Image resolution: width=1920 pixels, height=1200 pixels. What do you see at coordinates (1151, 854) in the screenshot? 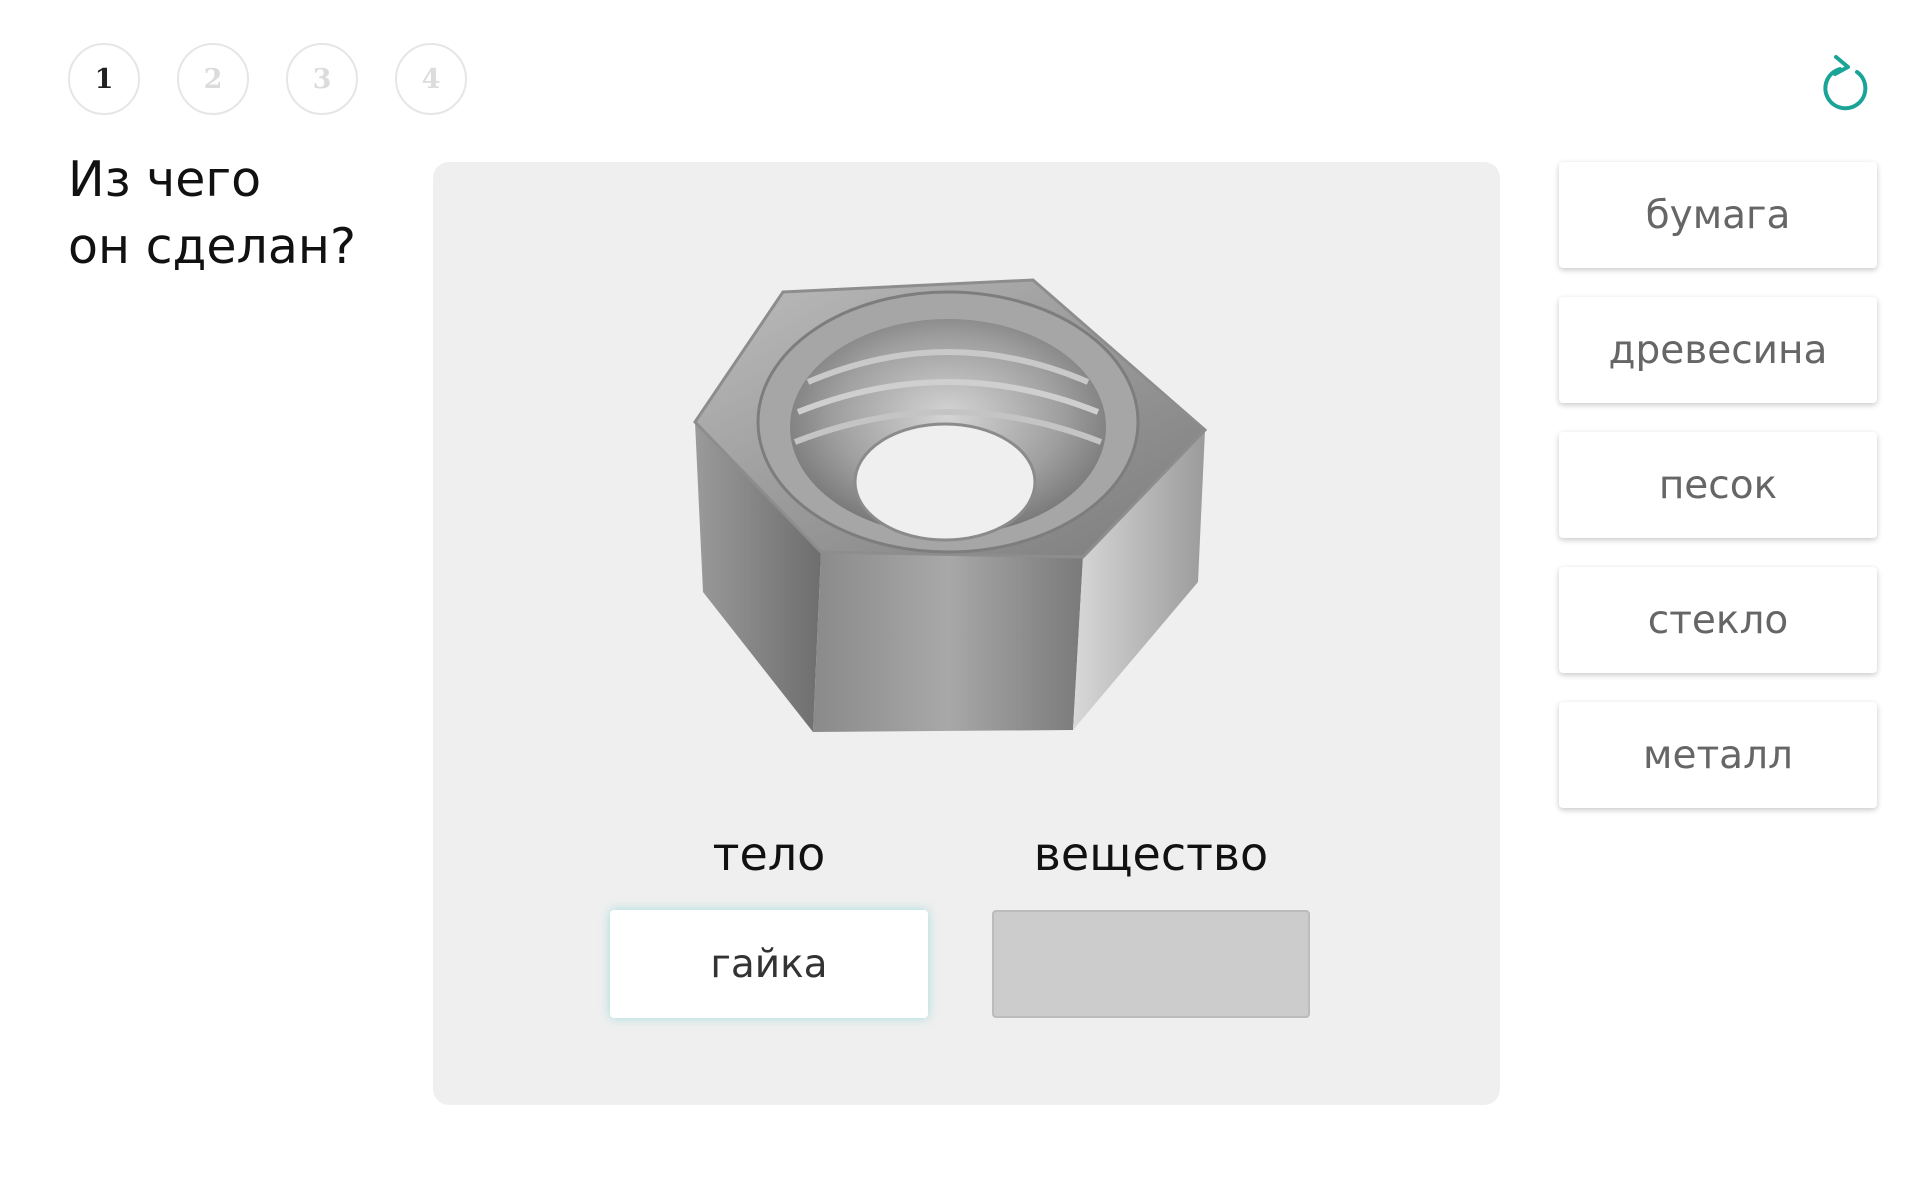
I see `substance-column-label: вещество` at bounding box center [1151, 854].